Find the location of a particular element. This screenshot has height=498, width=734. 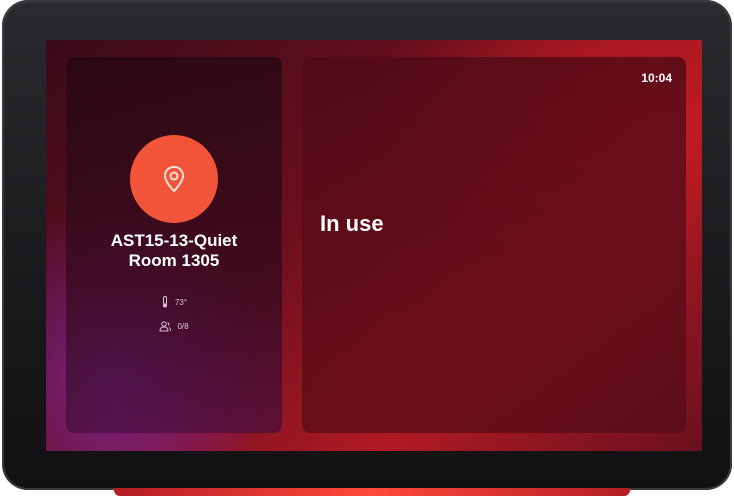

location-badge is located at coordinates (174, 179).